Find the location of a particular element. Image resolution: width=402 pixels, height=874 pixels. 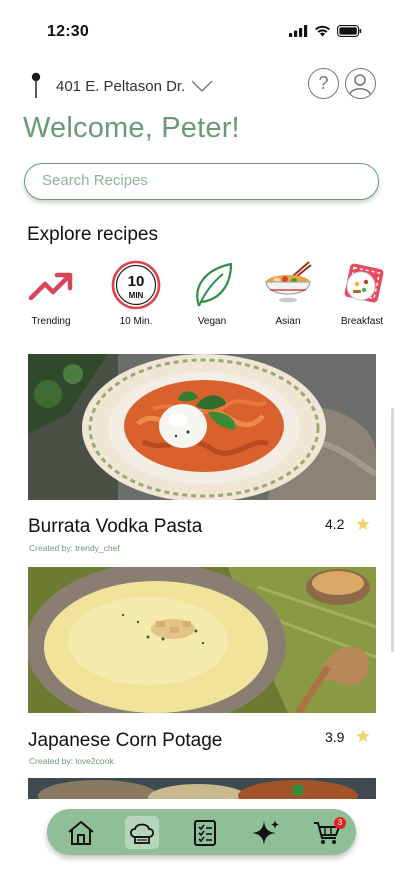

breakfast-plate-icon is located at coordinates (364, 283).